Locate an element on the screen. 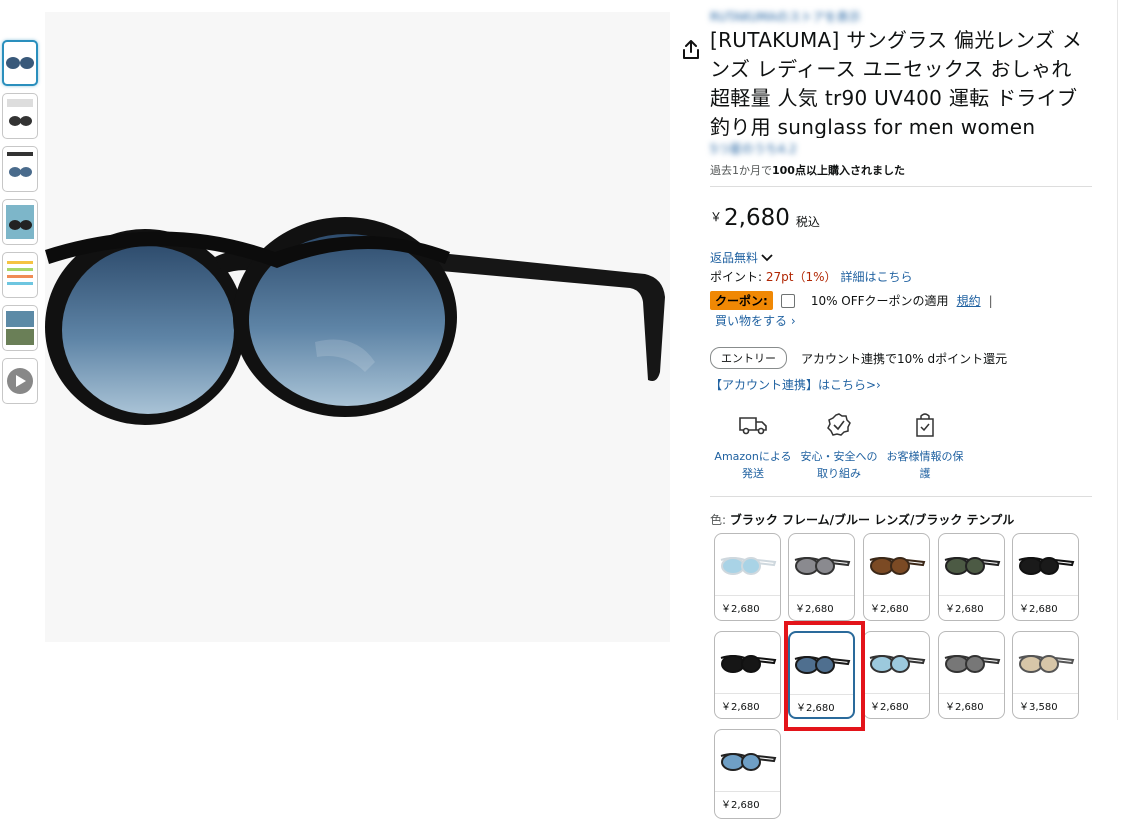  entry-button: エントリー is located at coordinates (748, 358).